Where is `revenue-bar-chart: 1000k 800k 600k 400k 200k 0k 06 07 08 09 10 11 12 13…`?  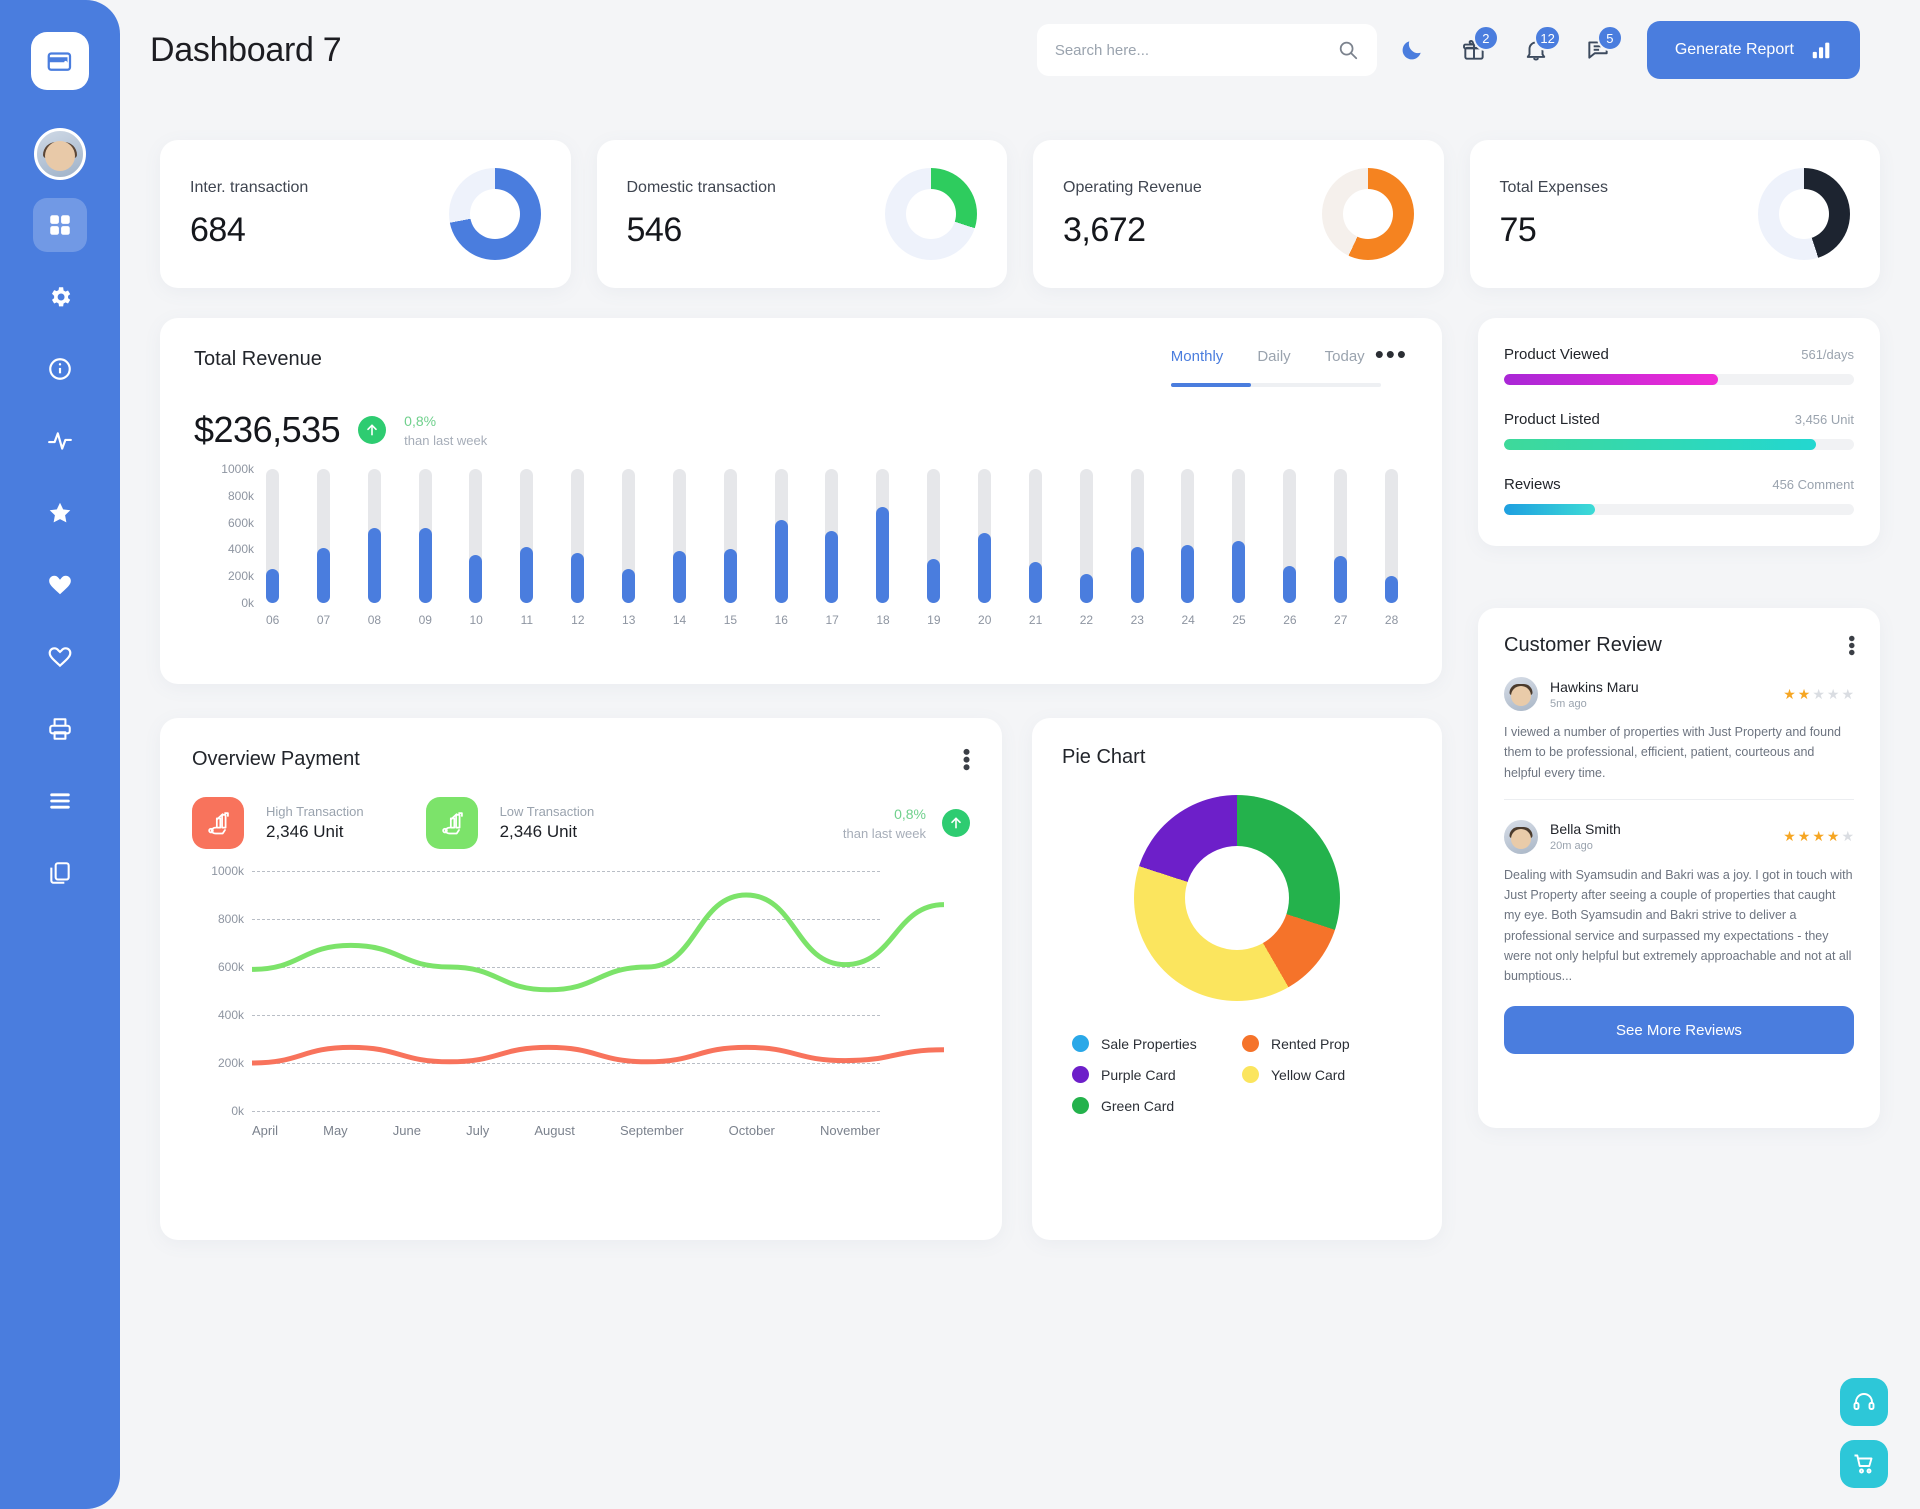 revenue-bar-chart: 1000k 800k 600k 400k 200k 0k 06 07 08 09 10 11 12 13… is located at coordinates (801, 550).